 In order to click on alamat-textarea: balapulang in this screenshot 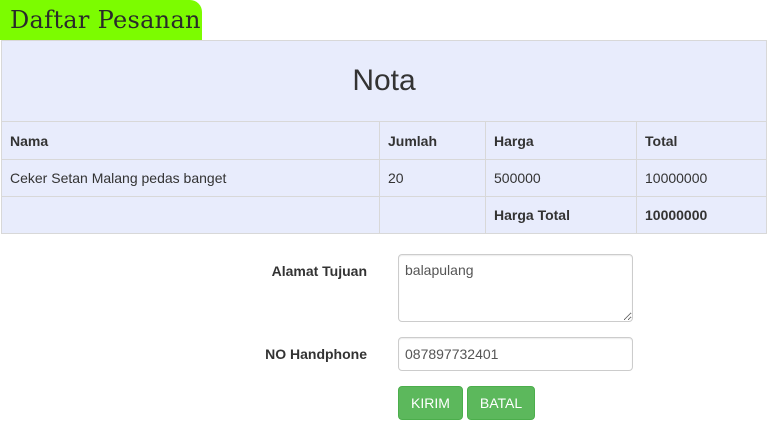, I will do `click(515, 288)`.